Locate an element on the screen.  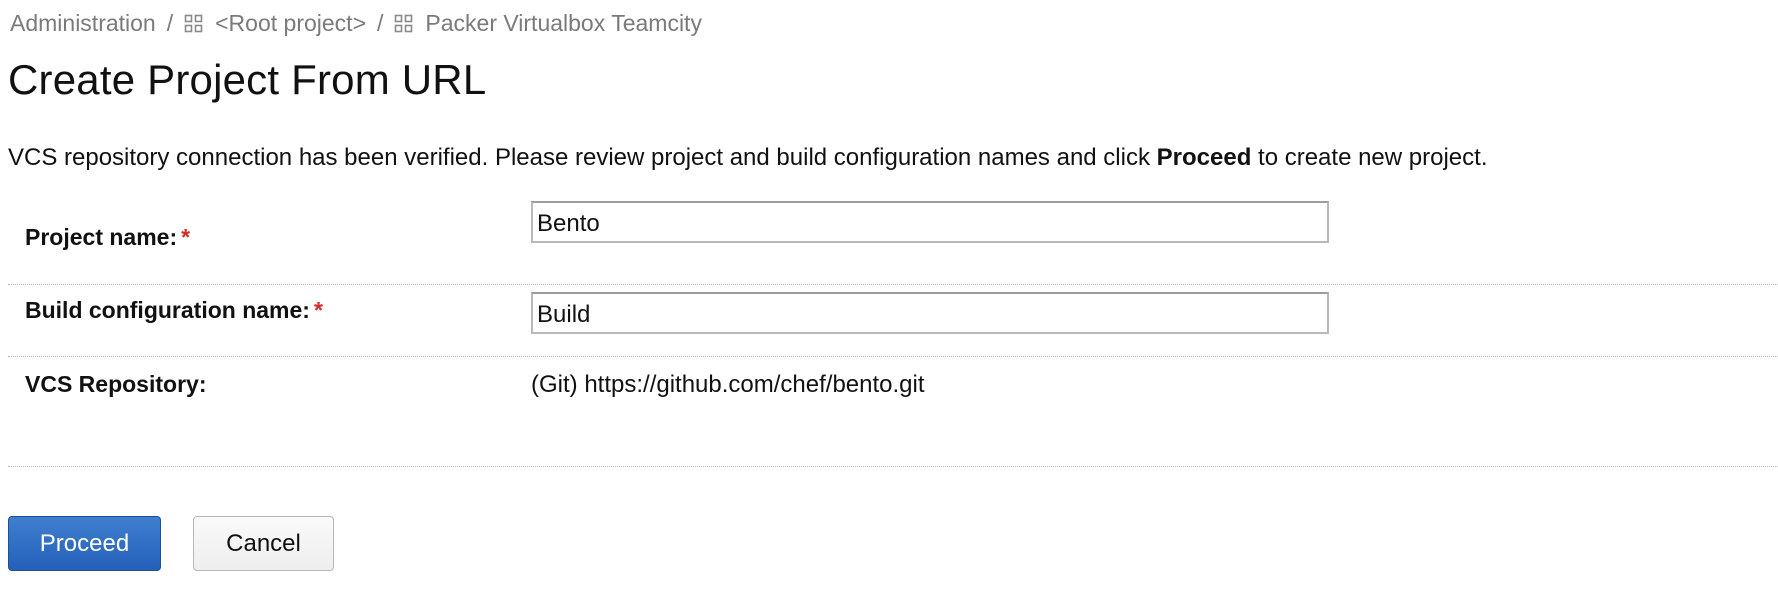
form-actions: Proceed Cancel is located at coordinates (171, 543).